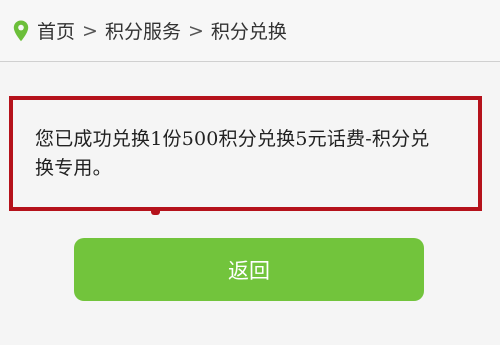  What do you see at coordinates (73, 168) in the screenshot?
I see `message-line-2: 换专用。` at bounding box center [73, 168].